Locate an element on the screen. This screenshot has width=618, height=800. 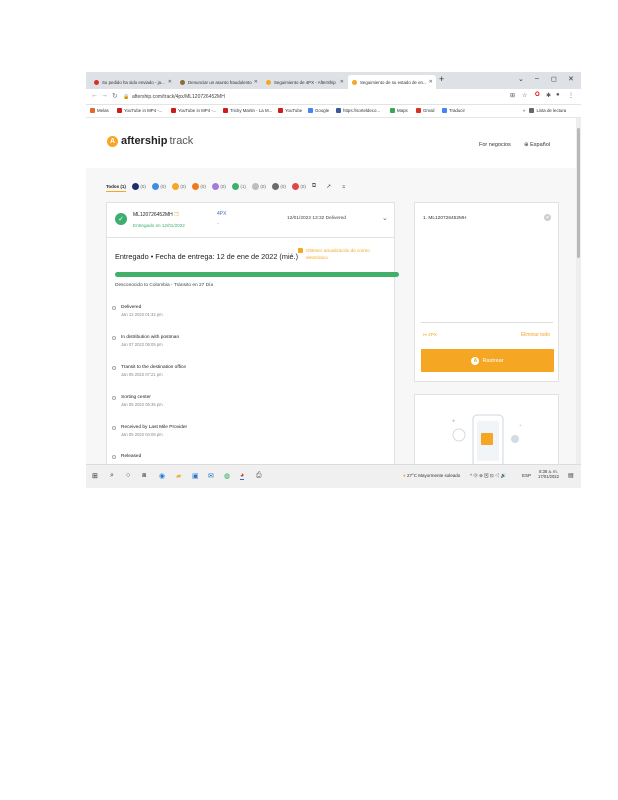
page-scrollbar is located at coordinates (578, 291).